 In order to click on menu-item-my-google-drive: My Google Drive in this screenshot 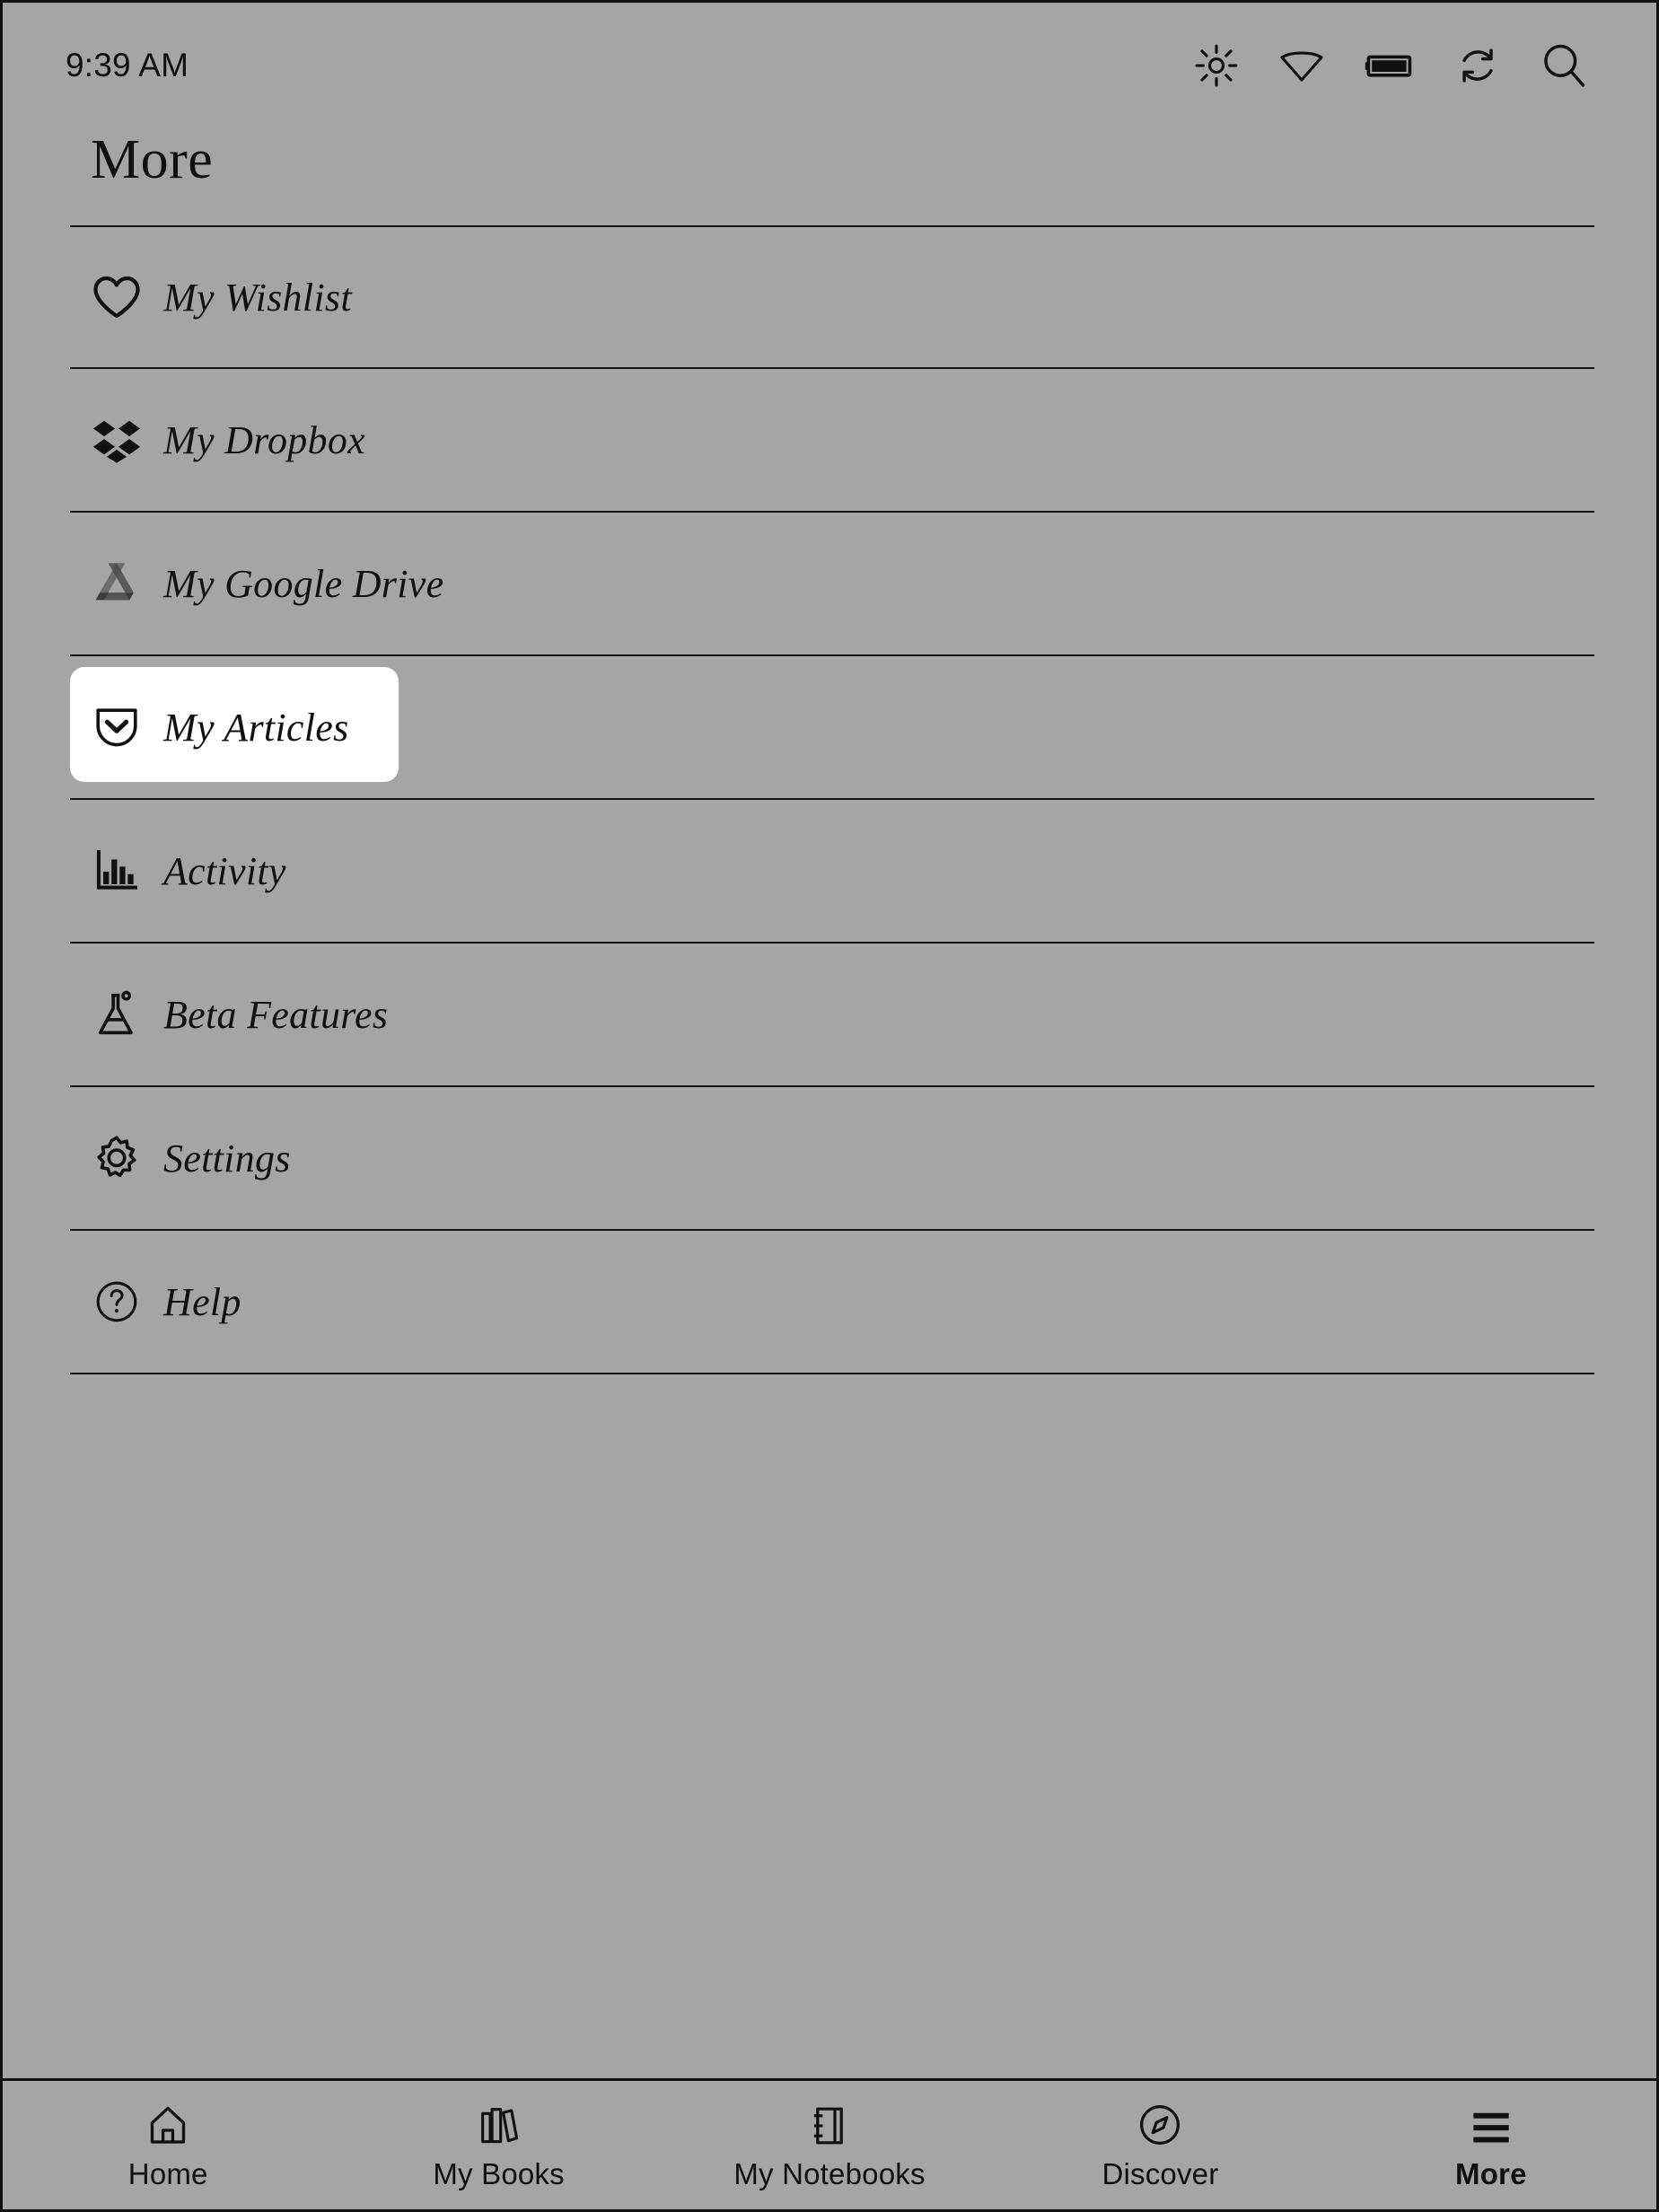, I will do `click(832, 584)`.